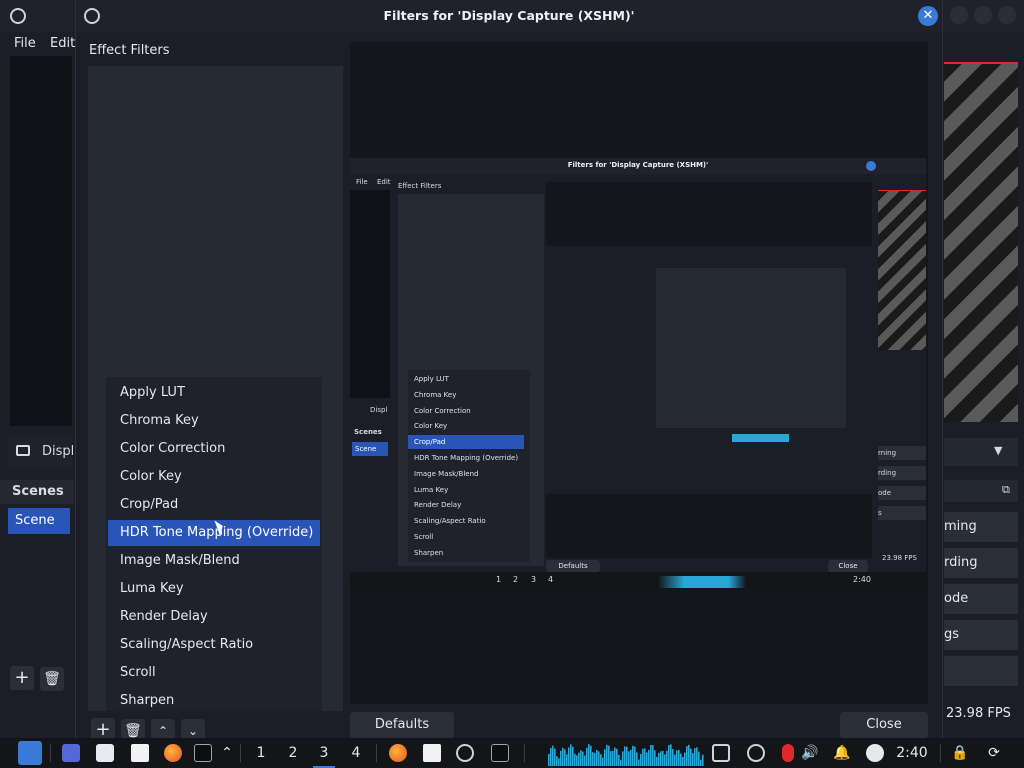 This screenshot has width=1024, height=768. What do you see at coordinates (71, 753) in the screenshot?
I see `show-desktop-icon` at bounding box center [71, 753].